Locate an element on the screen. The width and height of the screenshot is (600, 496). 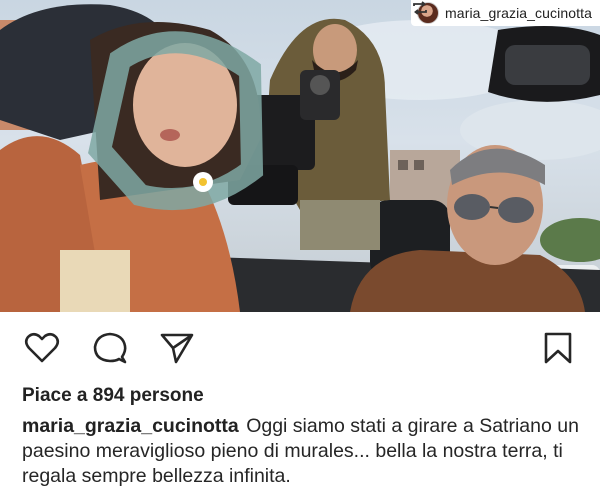
like-button is located at coordinates (42, 348).